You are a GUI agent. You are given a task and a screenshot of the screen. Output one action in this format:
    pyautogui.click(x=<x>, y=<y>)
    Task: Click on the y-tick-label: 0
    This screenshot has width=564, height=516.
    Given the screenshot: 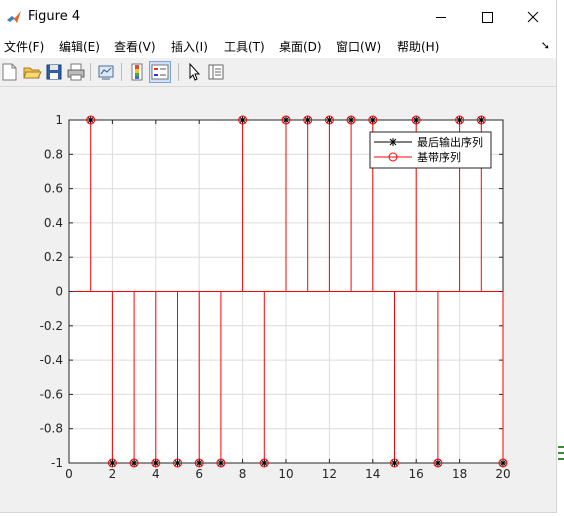 What is the action you would take?
    pyautogui.click(x=59, y=292)
    